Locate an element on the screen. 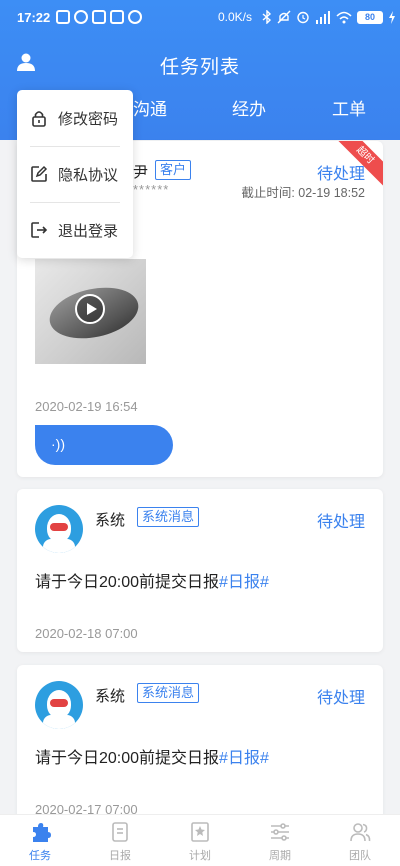 The height and width of the screenshot is (866, 400). menu-item-change-password: 修改密码 is located at coordinates (75, 118).